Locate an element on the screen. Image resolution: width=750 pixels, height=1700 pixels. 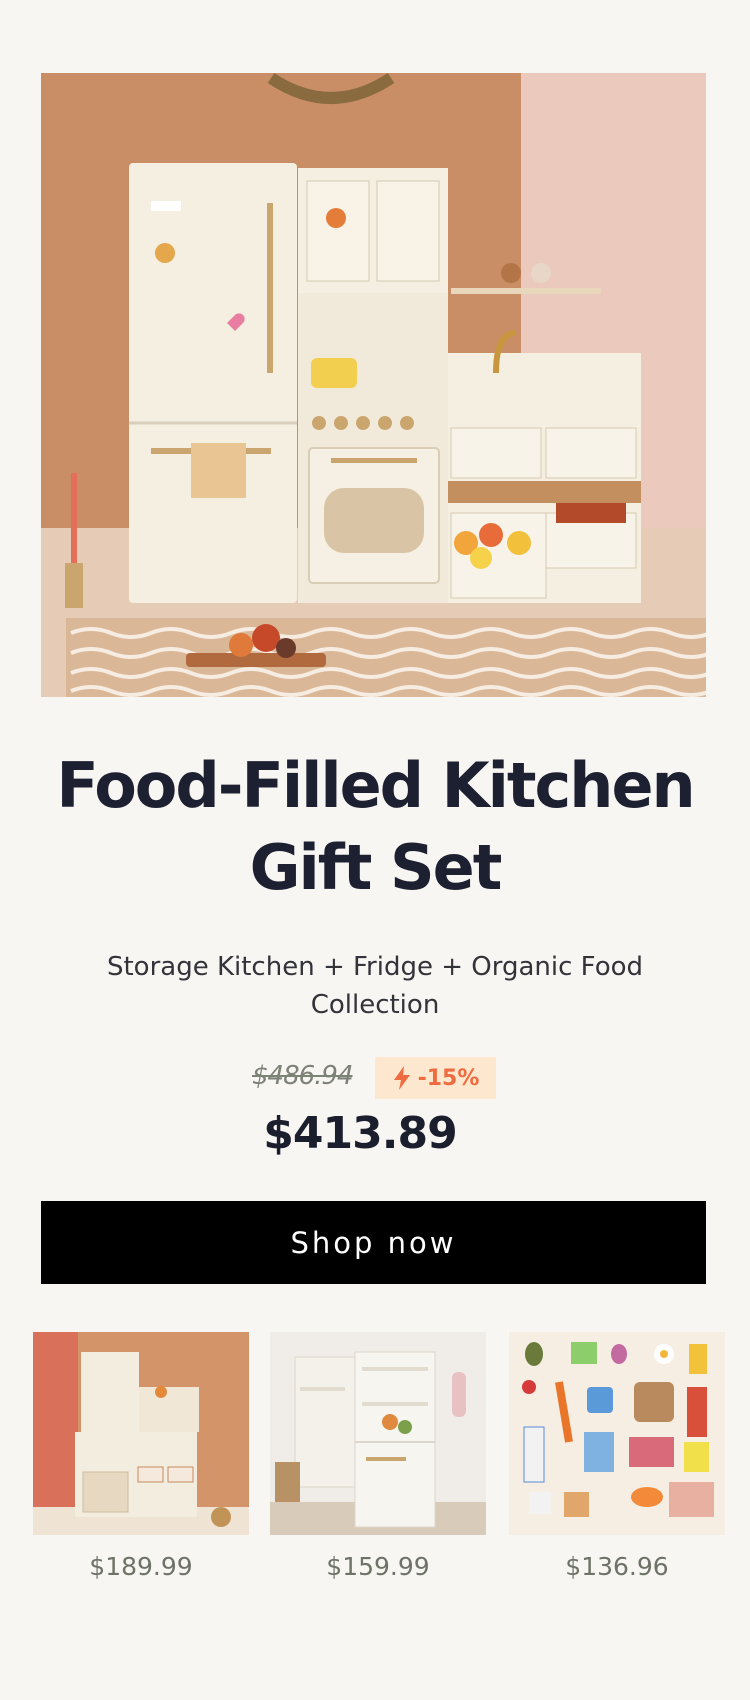
related-price: $136.96 is located at coordinates (617, 1566).